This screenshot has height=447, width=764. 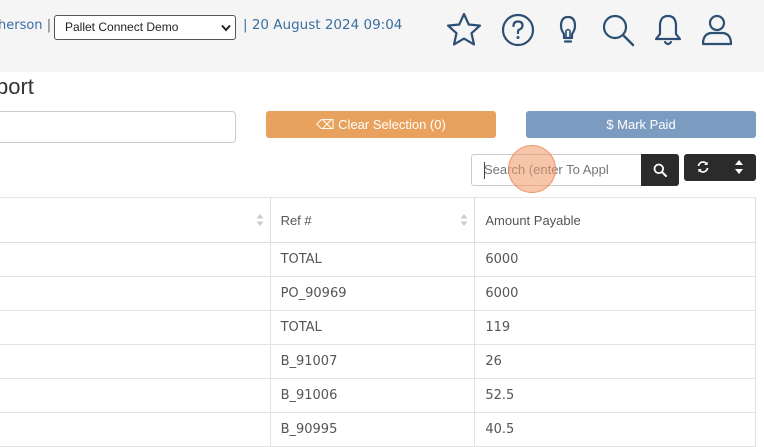 What do you see at coordinates (17, 86) in the screenshot?
I see `page-title: port` at bounding box center [17, 86].